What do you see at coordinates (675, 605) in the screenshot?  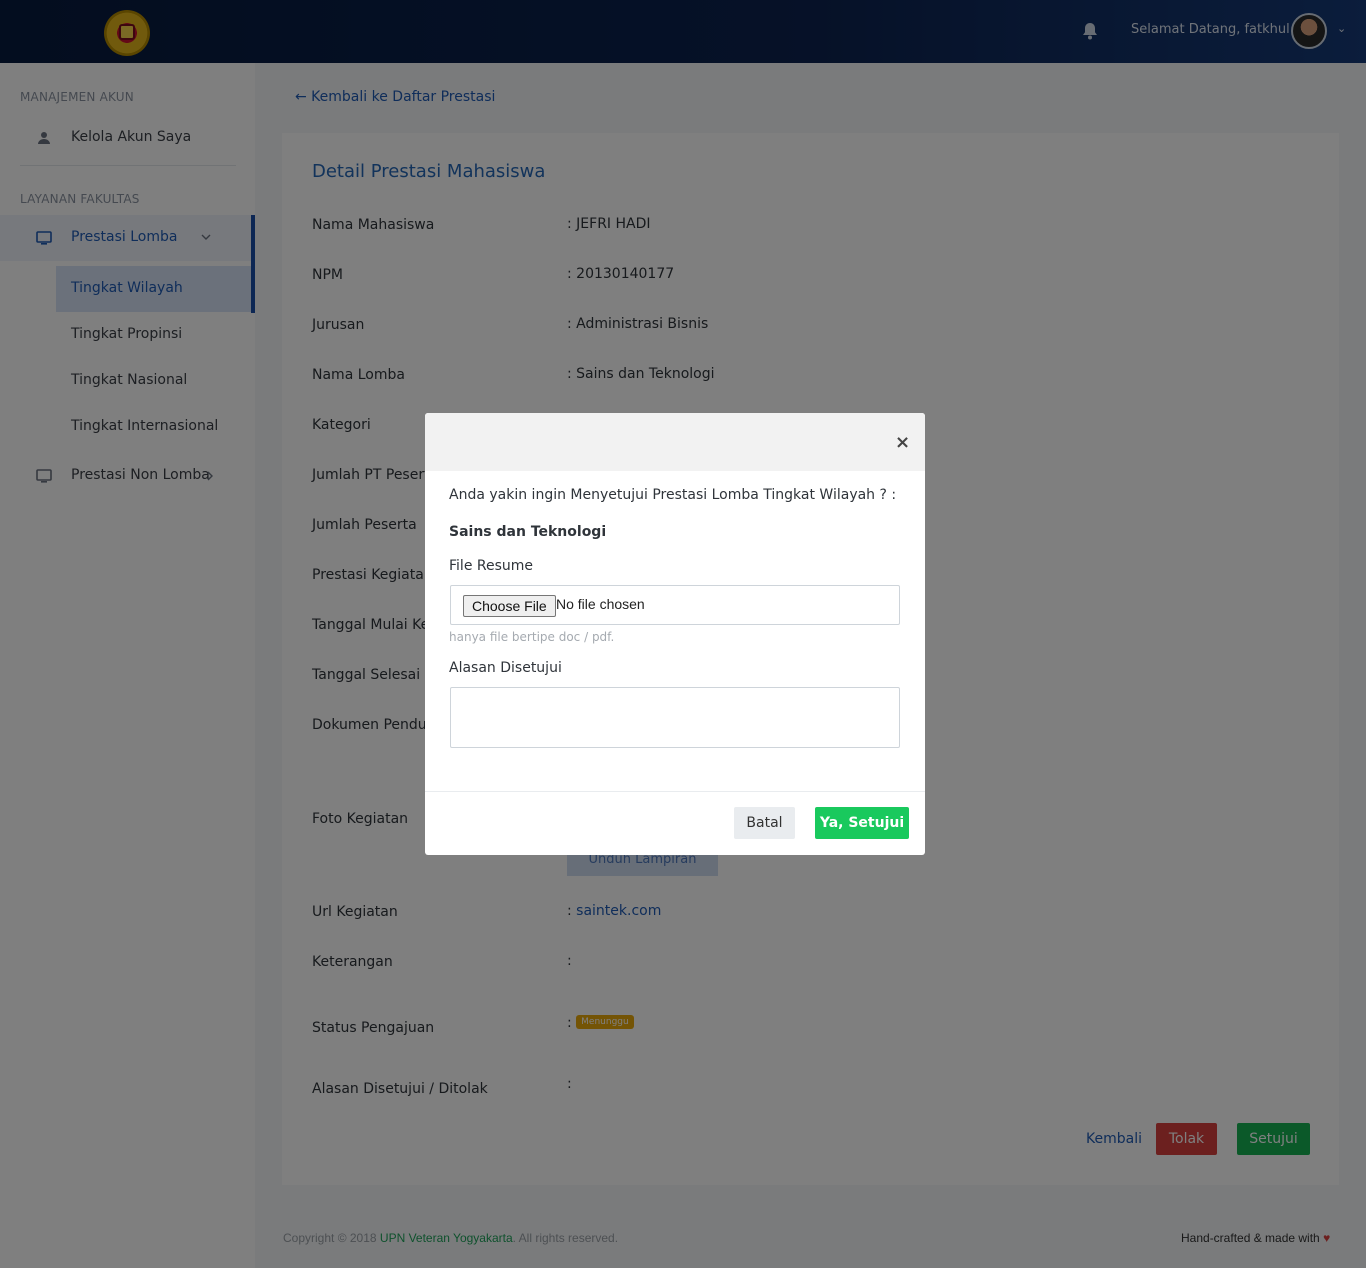 I see `file-resume-input: Choose File No file chosen` at bounding box center [675, 605].